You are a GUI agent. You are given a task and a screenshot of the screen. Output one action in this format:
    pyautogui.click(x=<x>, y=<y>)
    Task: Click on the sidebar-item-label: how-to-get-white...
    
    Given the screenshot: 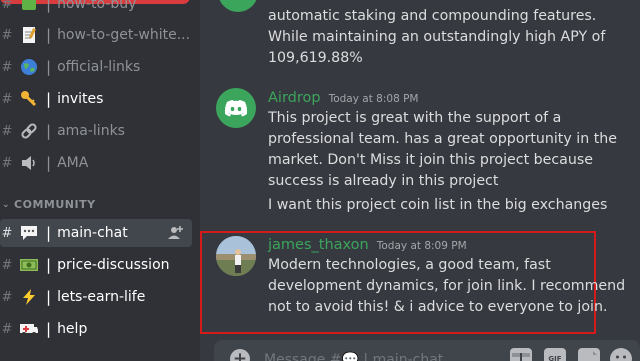 What is the action you would take?
    pyautogui.click(x=124, y=35)
    